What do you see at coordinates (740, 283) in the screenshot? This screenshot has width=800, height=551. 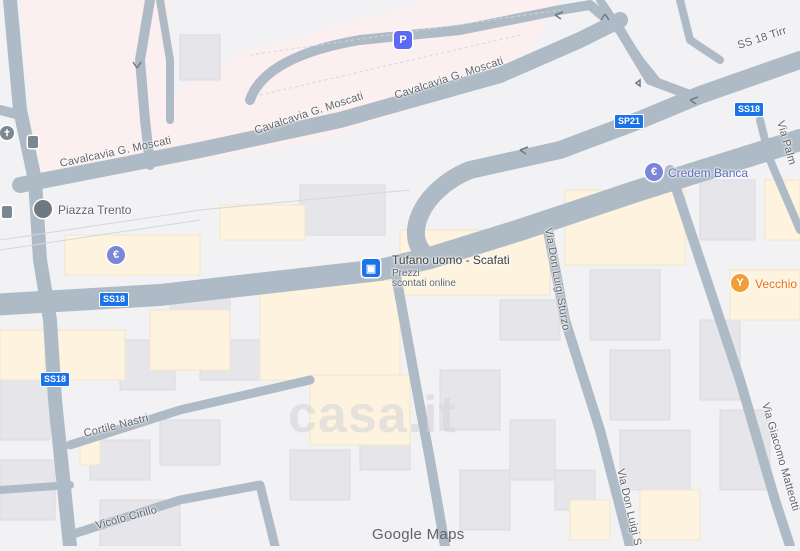 I see `bar-icon: Y` at bounding box center [740, 283].